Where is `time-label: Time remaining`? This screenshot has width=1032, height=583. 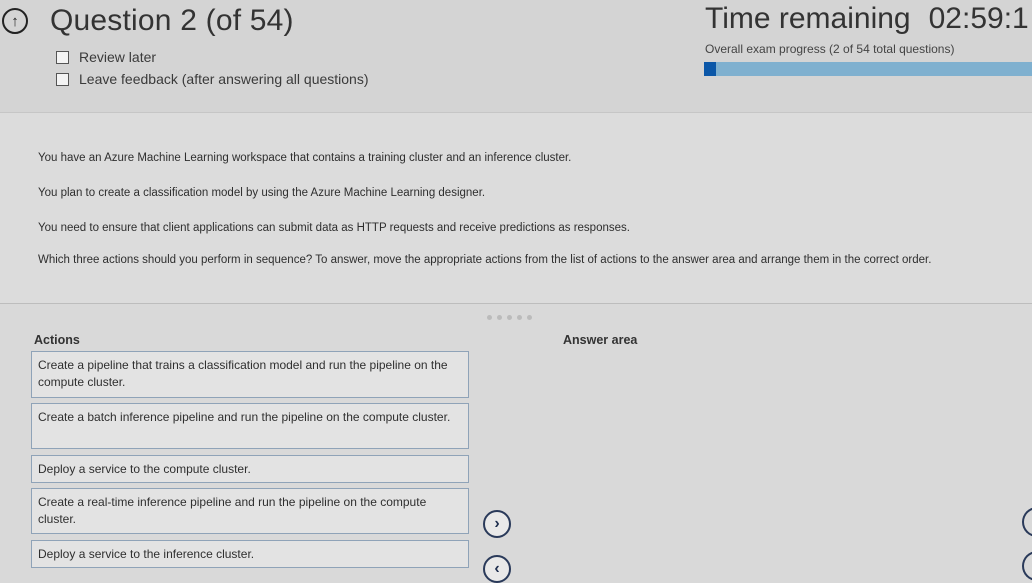 time-label: Time remaining is located at coordinates (808, 18).